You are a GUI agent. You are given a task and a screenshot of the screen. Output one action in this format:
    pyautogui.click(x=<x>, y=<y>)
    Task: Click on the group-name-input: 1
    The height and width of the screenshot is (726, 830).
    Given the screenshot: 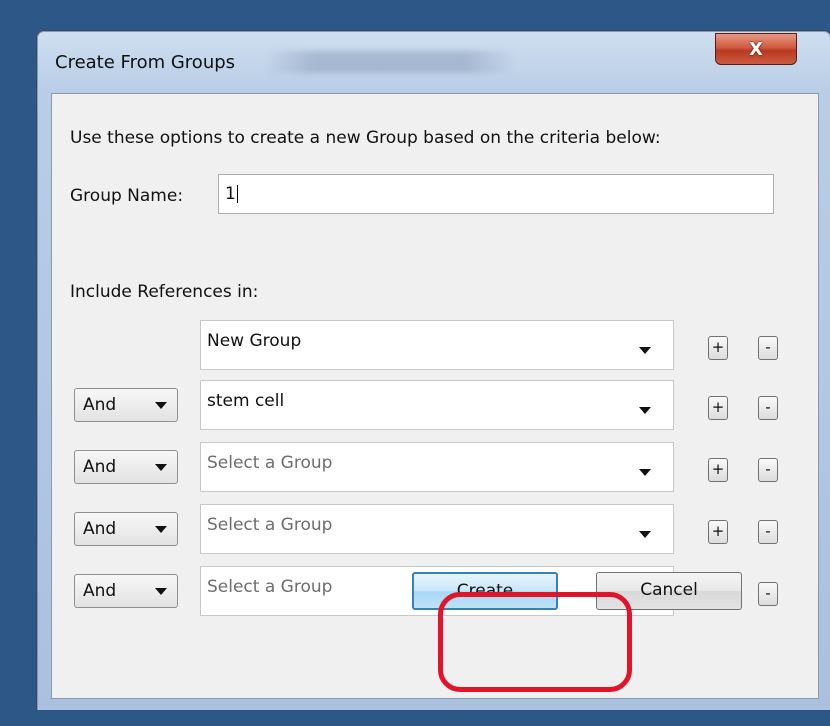 What is the action you would take?
    pyautogui.click(x=496, y=194)
    